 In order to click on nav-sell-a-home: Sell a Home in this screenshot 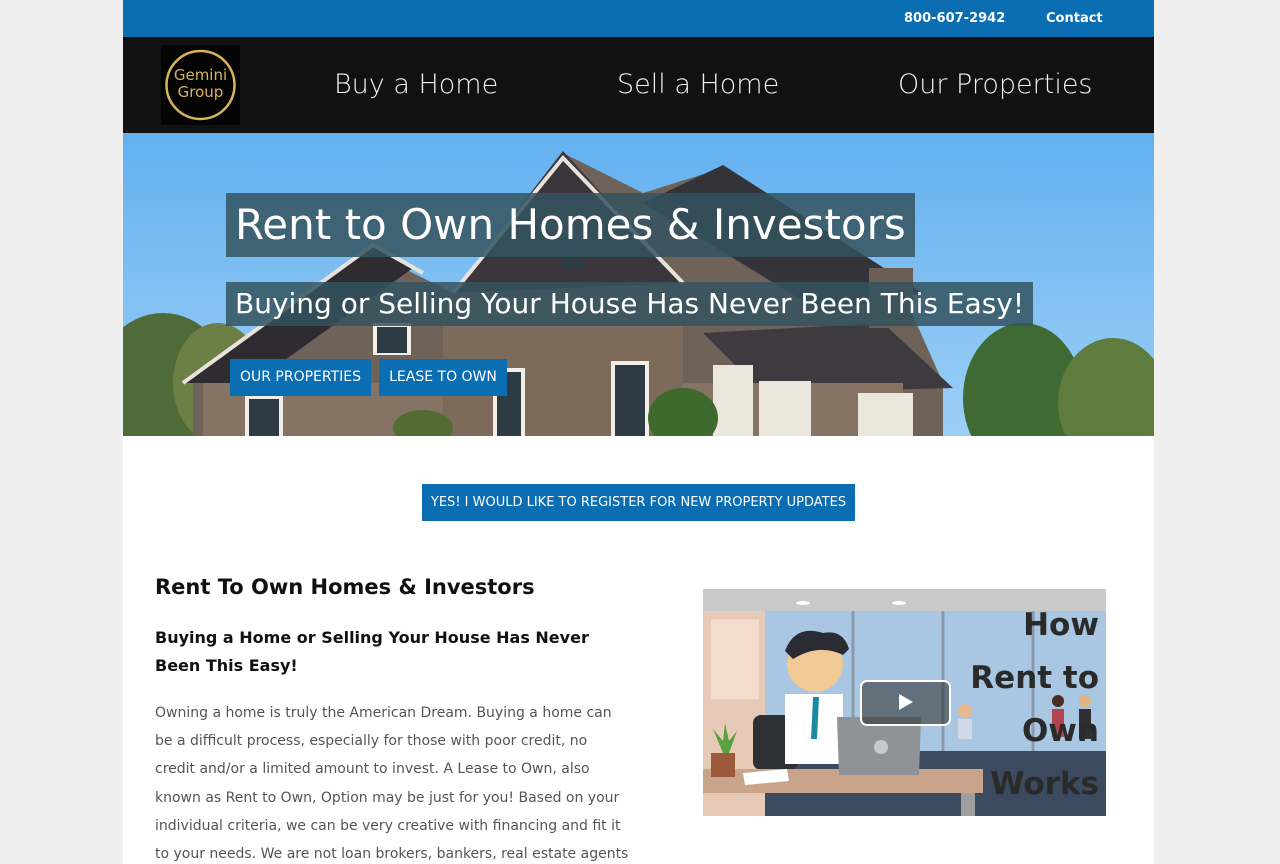, I will do `click(698, 85)`.